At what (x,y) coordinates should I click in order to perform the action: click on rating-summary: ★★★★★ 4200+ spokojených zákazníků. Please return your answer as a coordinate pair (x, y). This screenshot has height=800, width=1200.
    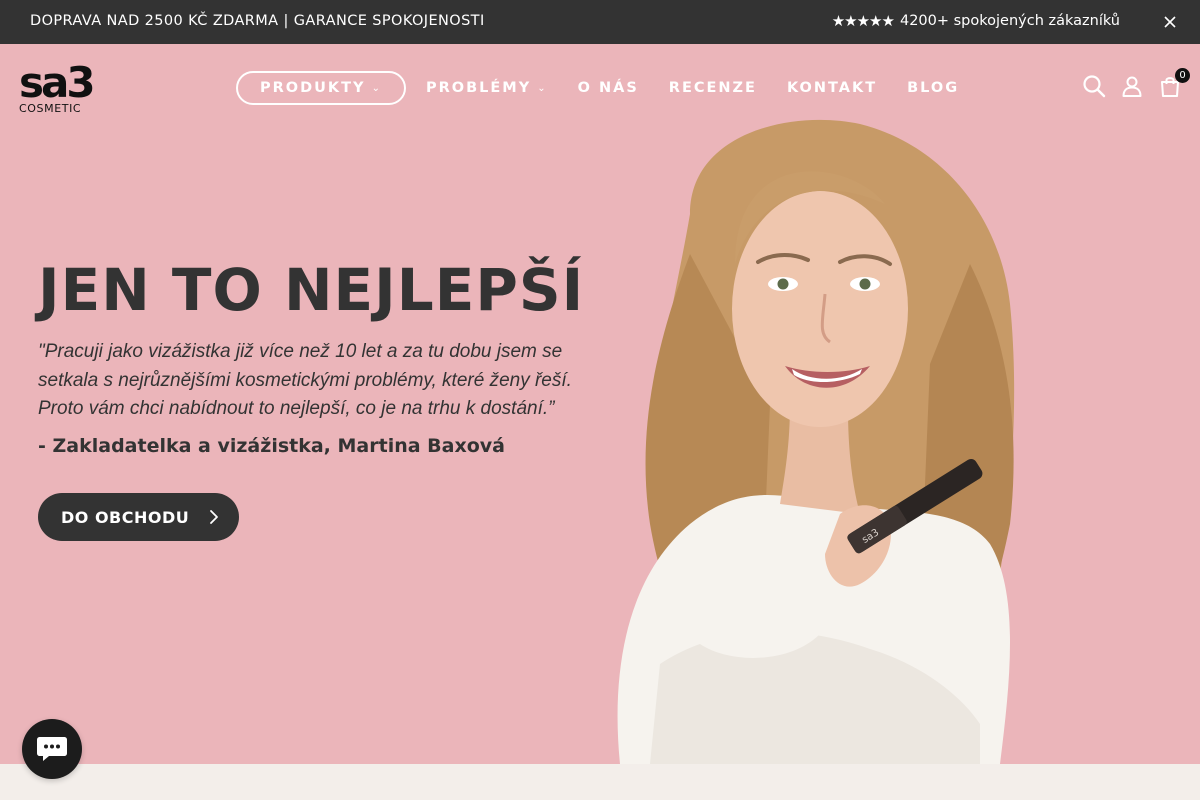
    Looking at the image, I should click on (976, 21).